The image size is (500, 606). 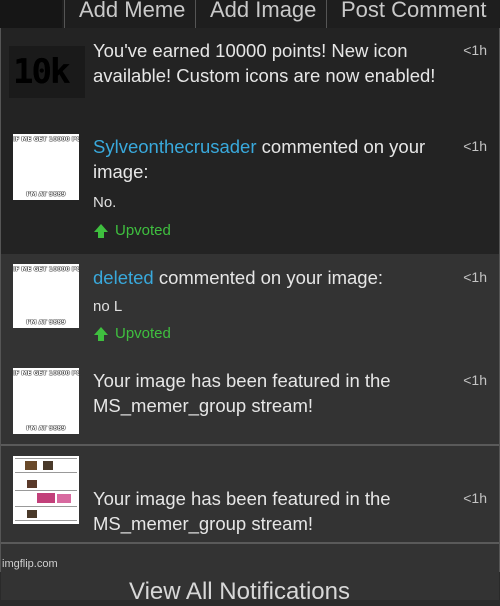 I want to click on view-all-notifications-link: View All Notifications, so click(x=239, y=592).